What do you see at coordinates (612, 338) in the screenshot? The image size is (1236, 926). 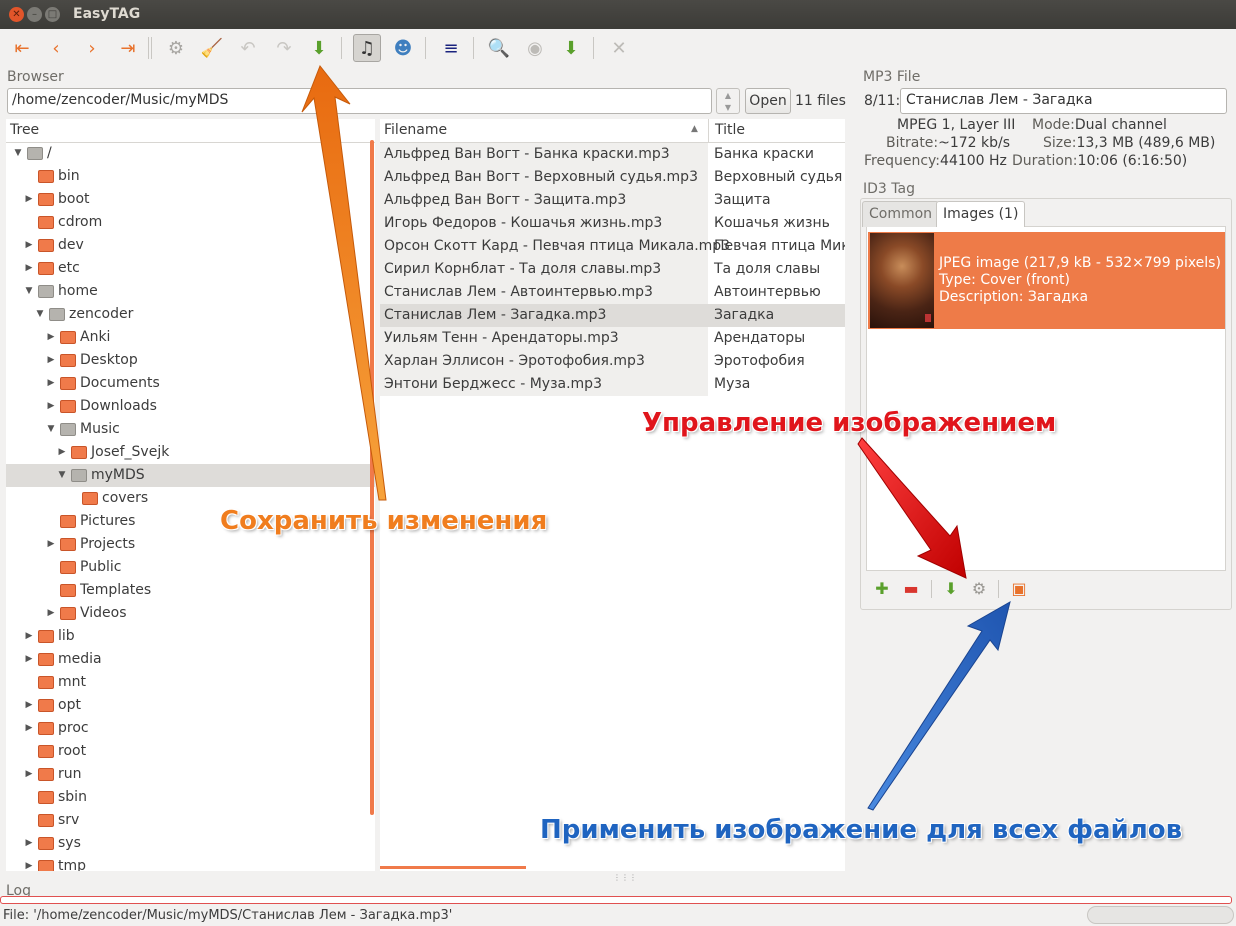 I see `file-row: Уильям Тенн - Арендаторы.mp3 Арендаторы` at bounding box center [612, 338].